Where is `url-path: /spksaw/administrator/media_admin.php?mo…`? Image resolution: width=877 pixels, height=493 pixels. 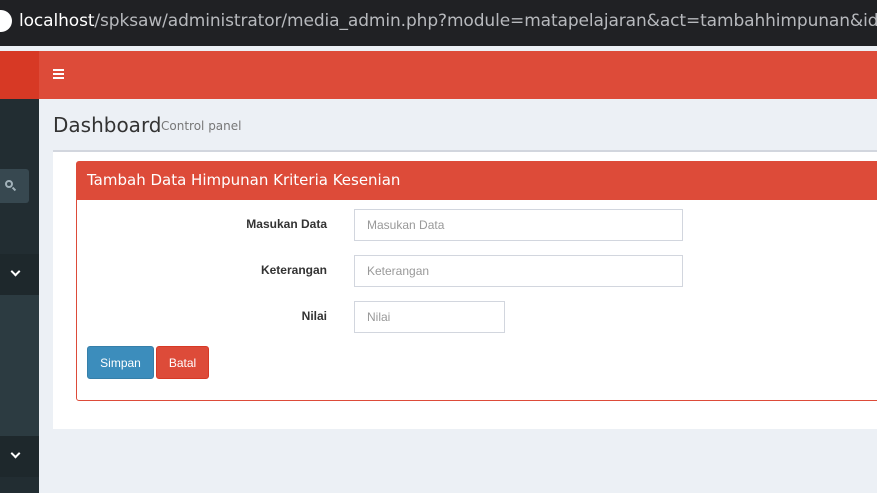
url-path: /spksaw/administrator/media_admin.php?mo… is located at coordinates (485, 21).